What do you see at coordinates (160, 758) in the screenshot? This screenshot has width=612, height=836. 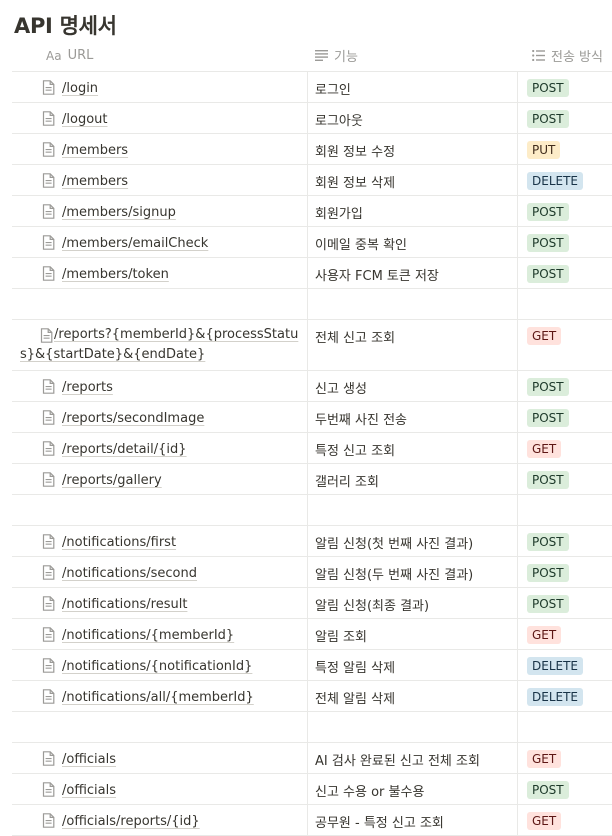 I see `url-cell: /officials` at bounding box center [160, 758].